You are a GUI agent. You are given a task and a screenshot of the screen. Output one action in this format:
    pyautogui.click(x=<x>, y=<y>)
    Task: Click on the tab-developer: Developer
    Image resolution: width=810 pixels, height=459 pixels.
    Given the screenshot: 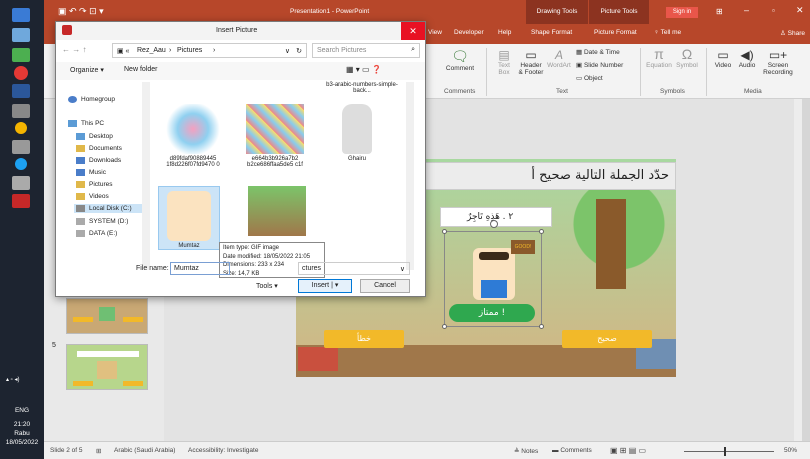 What is the action you would take?
    pyautogui.click(x=469, y=32)
    